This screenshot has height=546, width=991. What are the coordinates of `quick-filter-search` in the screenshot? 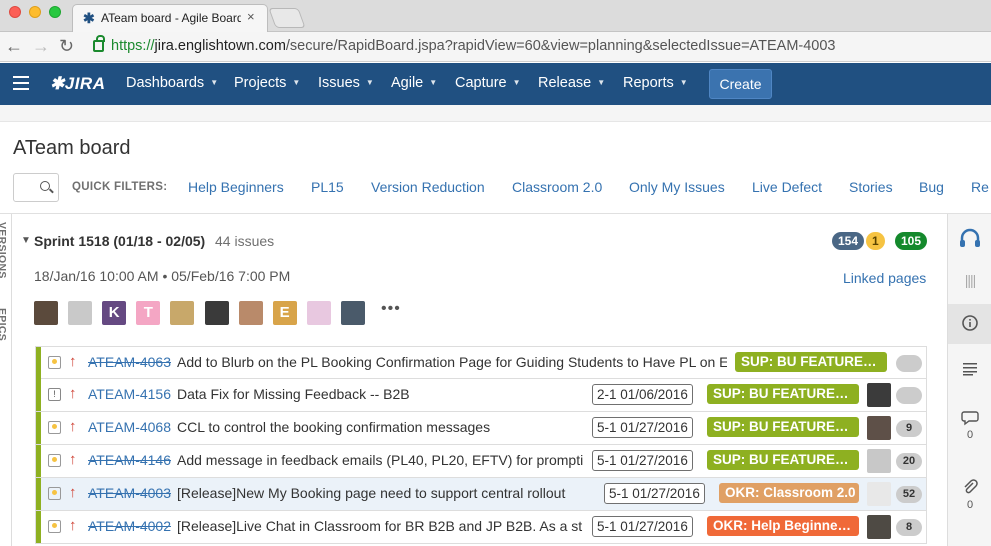 It's located at (36, 187).